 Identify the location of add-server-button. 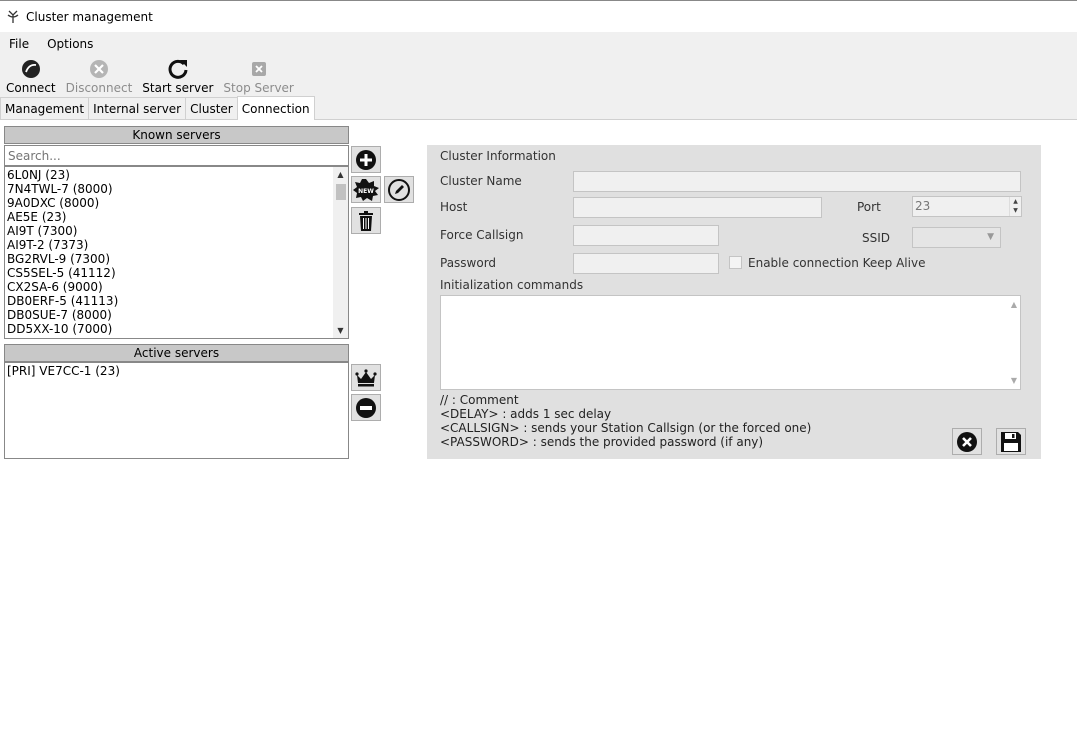
(366, 159).